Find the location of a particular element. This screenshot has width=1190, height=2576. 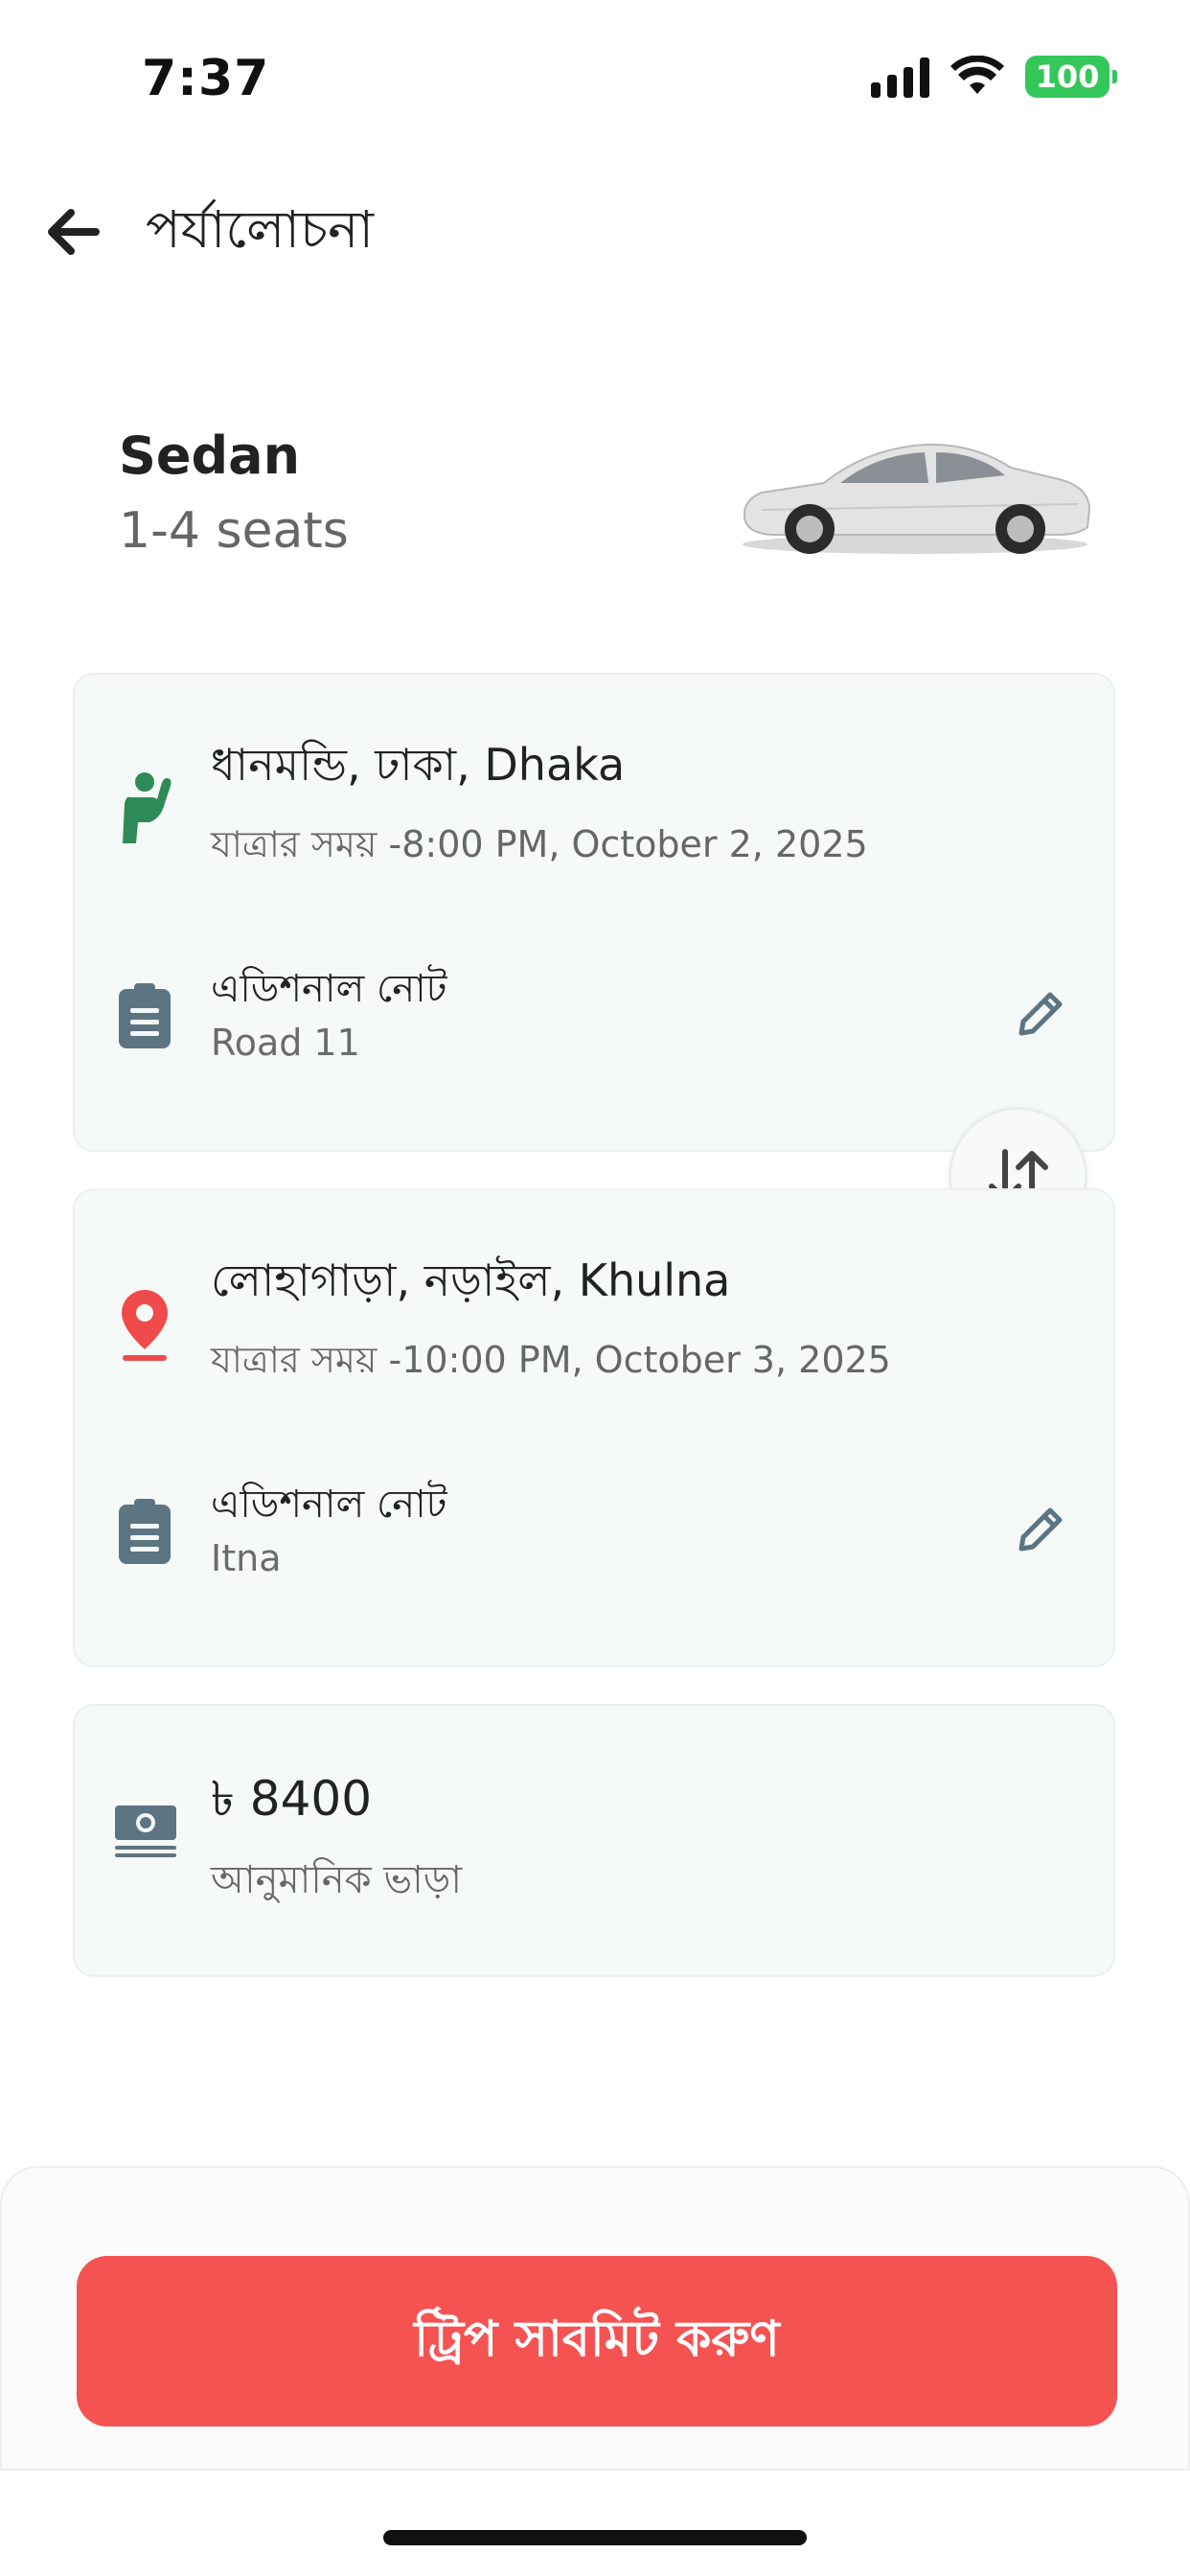

home-indicator is located at coordinates (595, 2537).